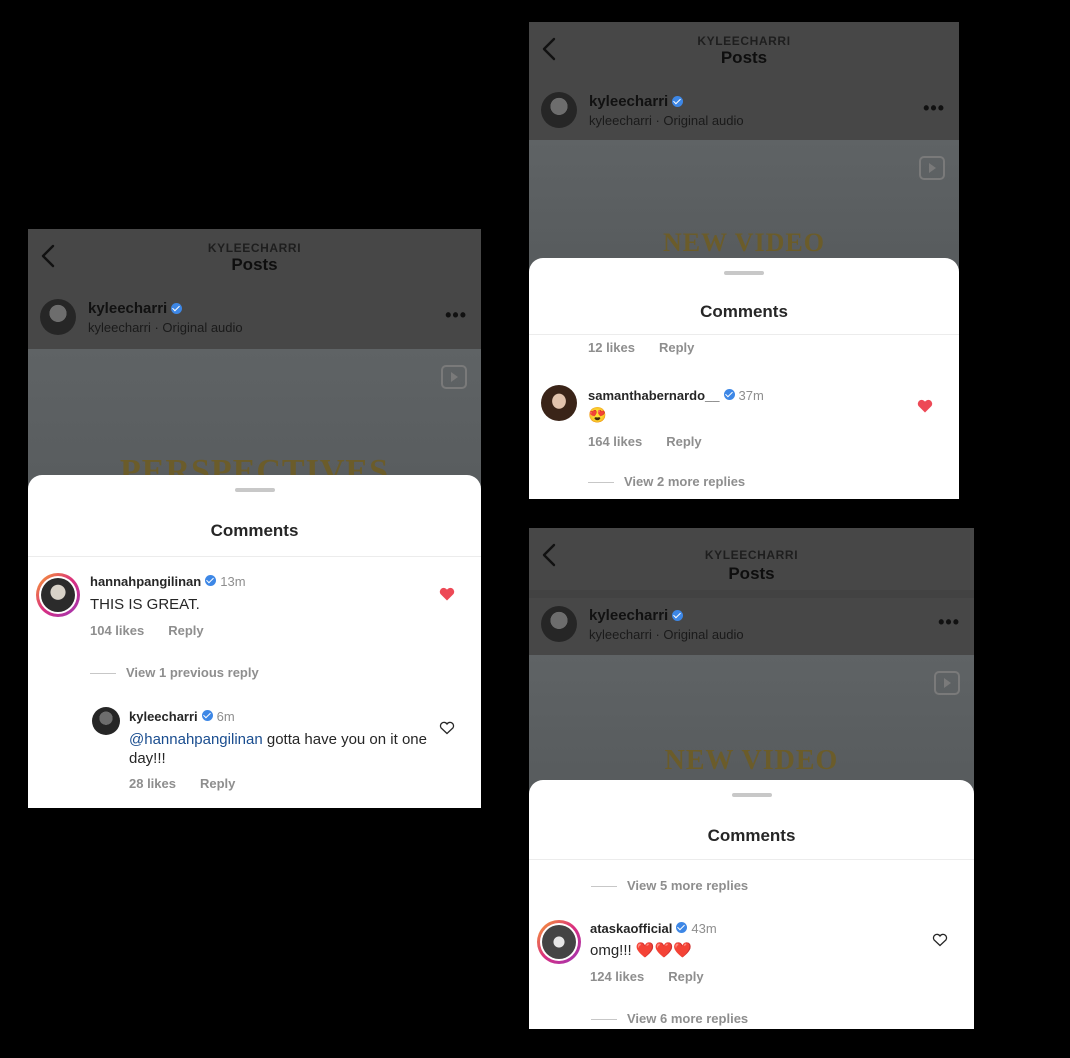  I want to click on view-more-replies: View 6 more replies, so click(669, 1018).